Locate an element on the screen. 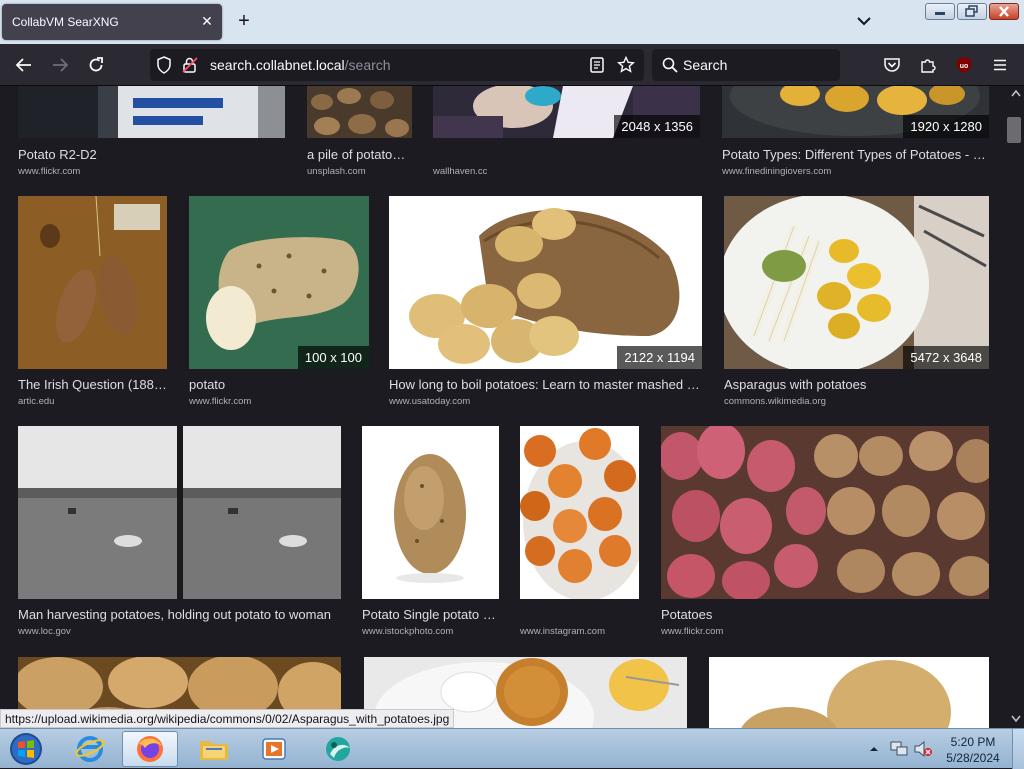  start-button is located at coordinates (26, 749).